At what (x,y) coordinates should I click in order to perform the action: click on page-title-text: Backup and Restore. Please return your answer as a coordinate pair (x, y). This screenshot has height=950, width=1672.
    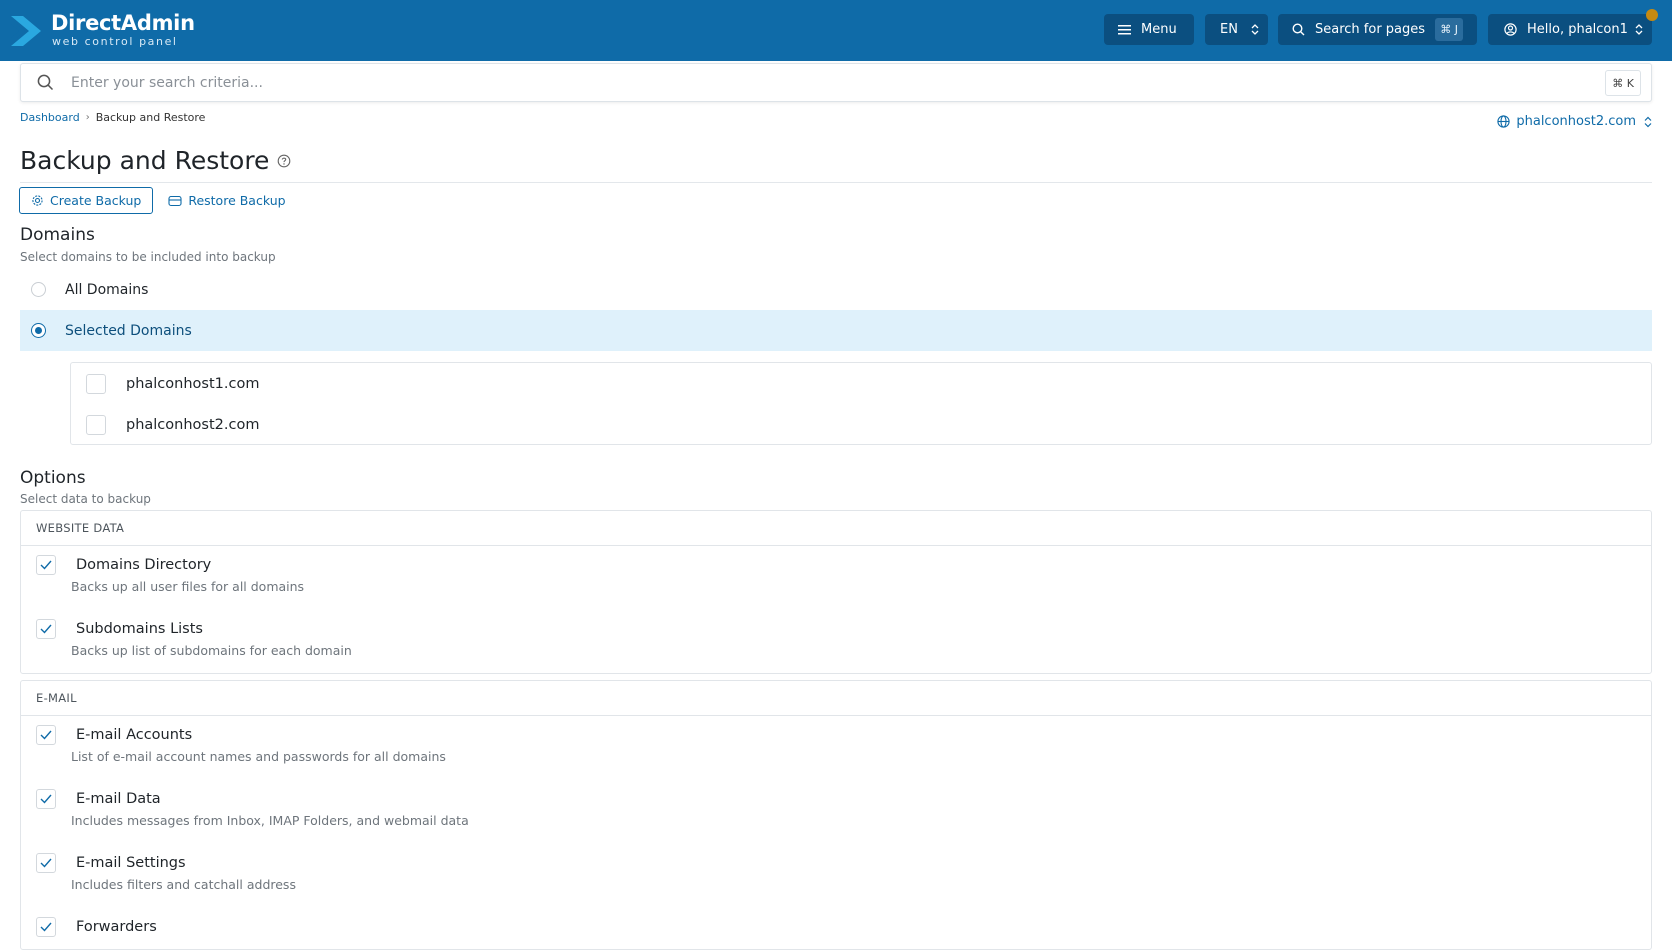
    Looking at the image, I should click on (145, 160).